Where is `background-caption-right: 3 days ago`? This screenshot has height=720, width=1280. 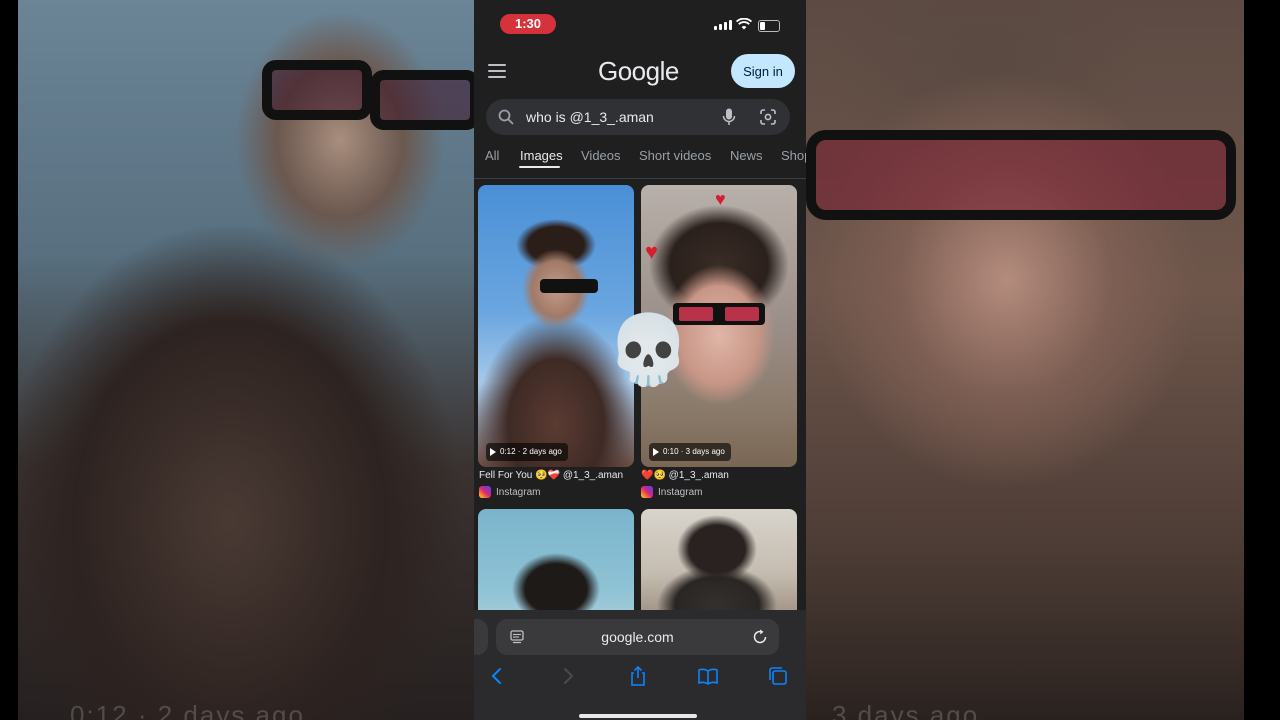 background-caption-right: 3 days ago is located at coordinates (906, 710).